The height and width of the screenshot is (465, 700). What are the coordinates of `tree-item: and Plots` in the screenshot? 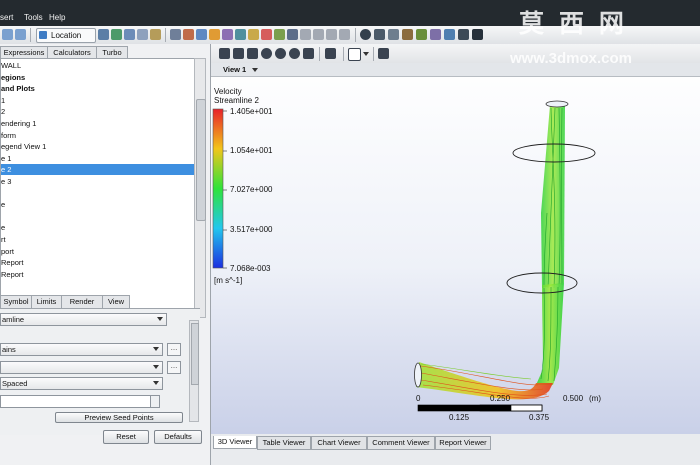 It's located at (97, 88).